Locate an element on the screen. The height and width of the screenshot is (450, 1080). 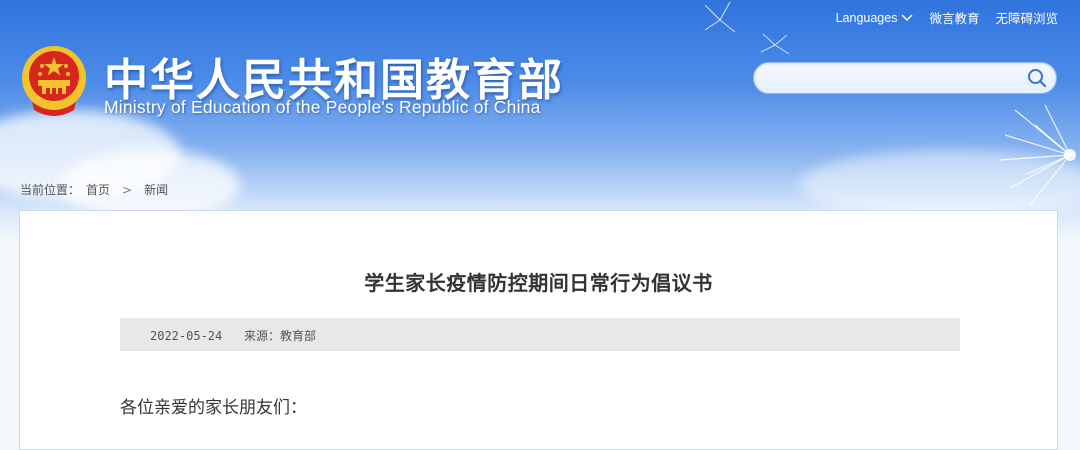
search-box is located at coordinates (905, 78).